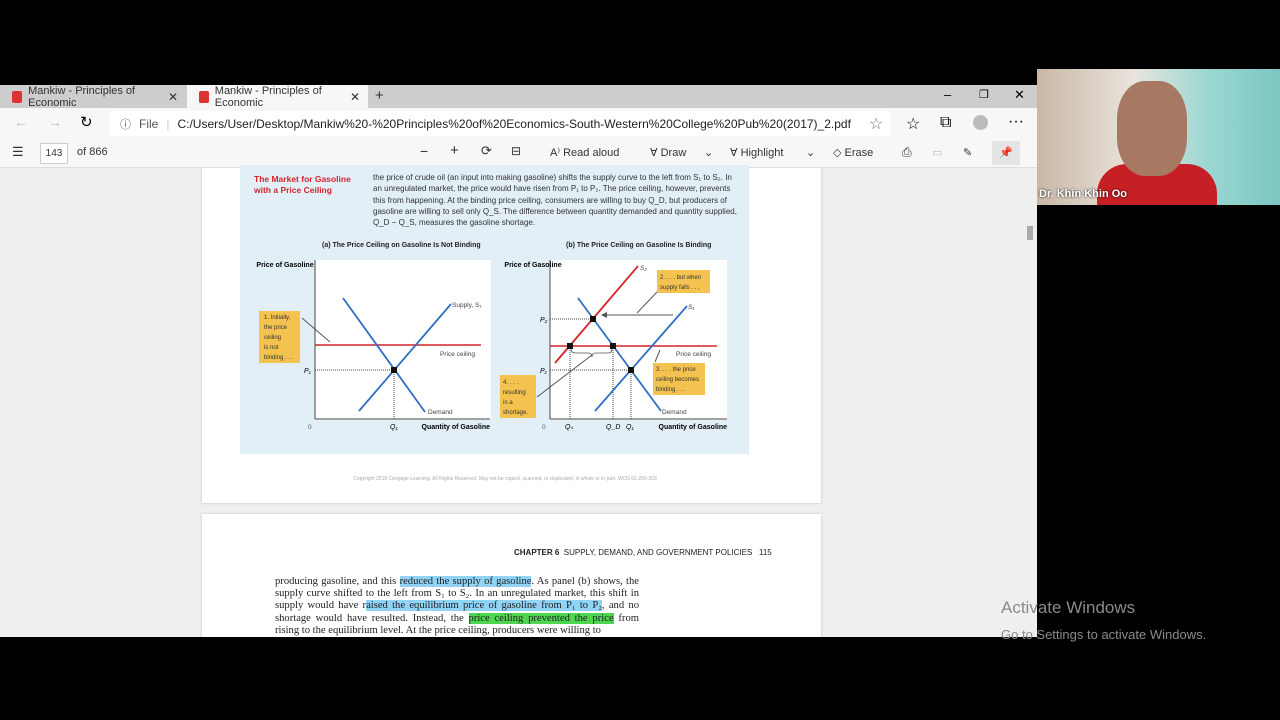 Image resolution: width=1280 pixels, height=720 pixels. Describe the element at coordinates (467, 305) in the screenshot. I see `panel-a-supply-label: Supply, S₁` at that location.